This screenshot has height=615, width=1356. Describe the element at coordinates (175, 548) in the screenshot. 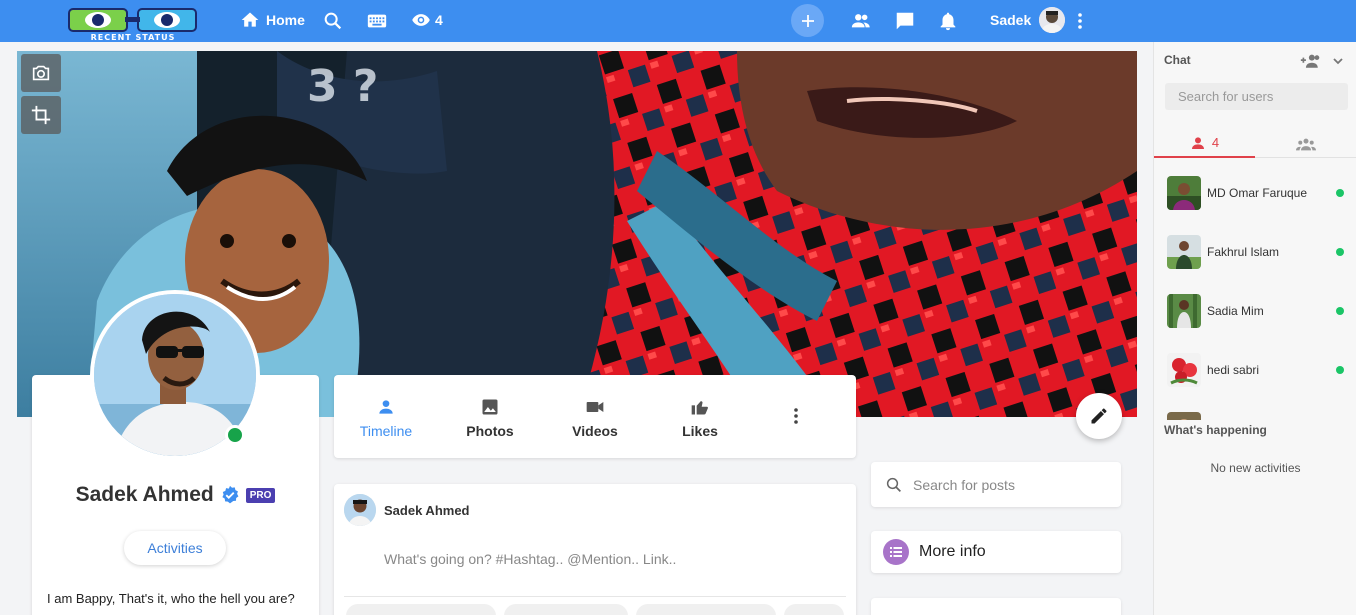

I see `activities-button: Activities` at that location.